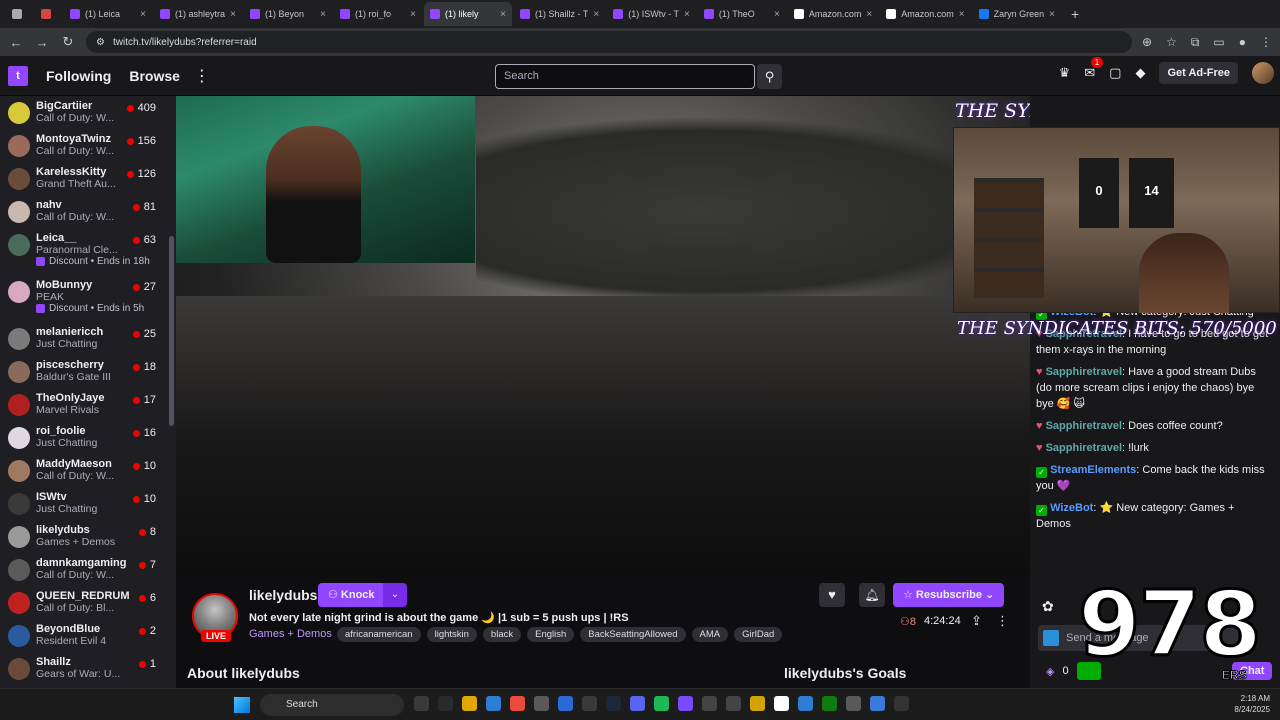 This screenshot has width=1280, height=720. What do you see at coordinates (88, 536) in the screenshot?
I see `sidebar-channel-likelydubs: likelydubs Games + Demos 8` at bounding box center [88, 536].